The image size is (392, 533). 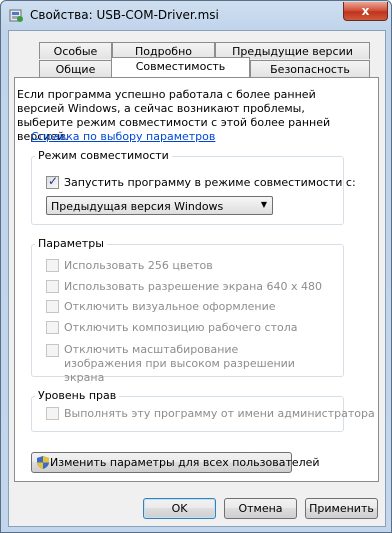 I want to click on tab-security: Безопасность, so click(x=310, y=68).